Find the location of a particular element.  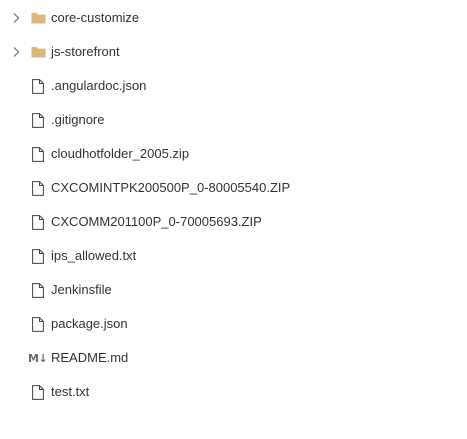

tree-item-label: .gitignore is located at coordinates (78, 119).